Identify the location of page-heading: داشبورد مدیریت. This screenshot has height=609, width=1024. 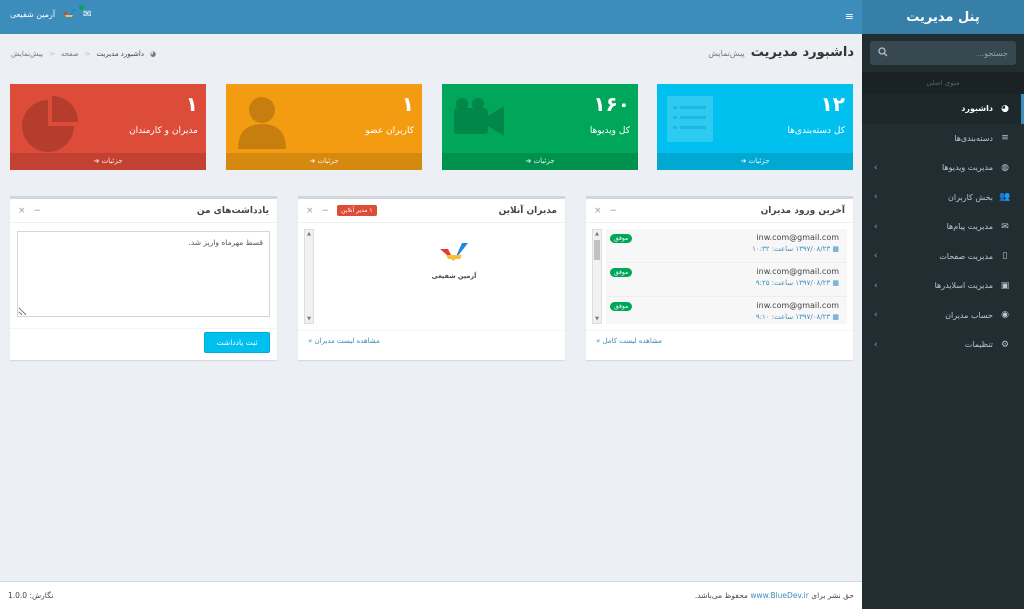
(802, 52).